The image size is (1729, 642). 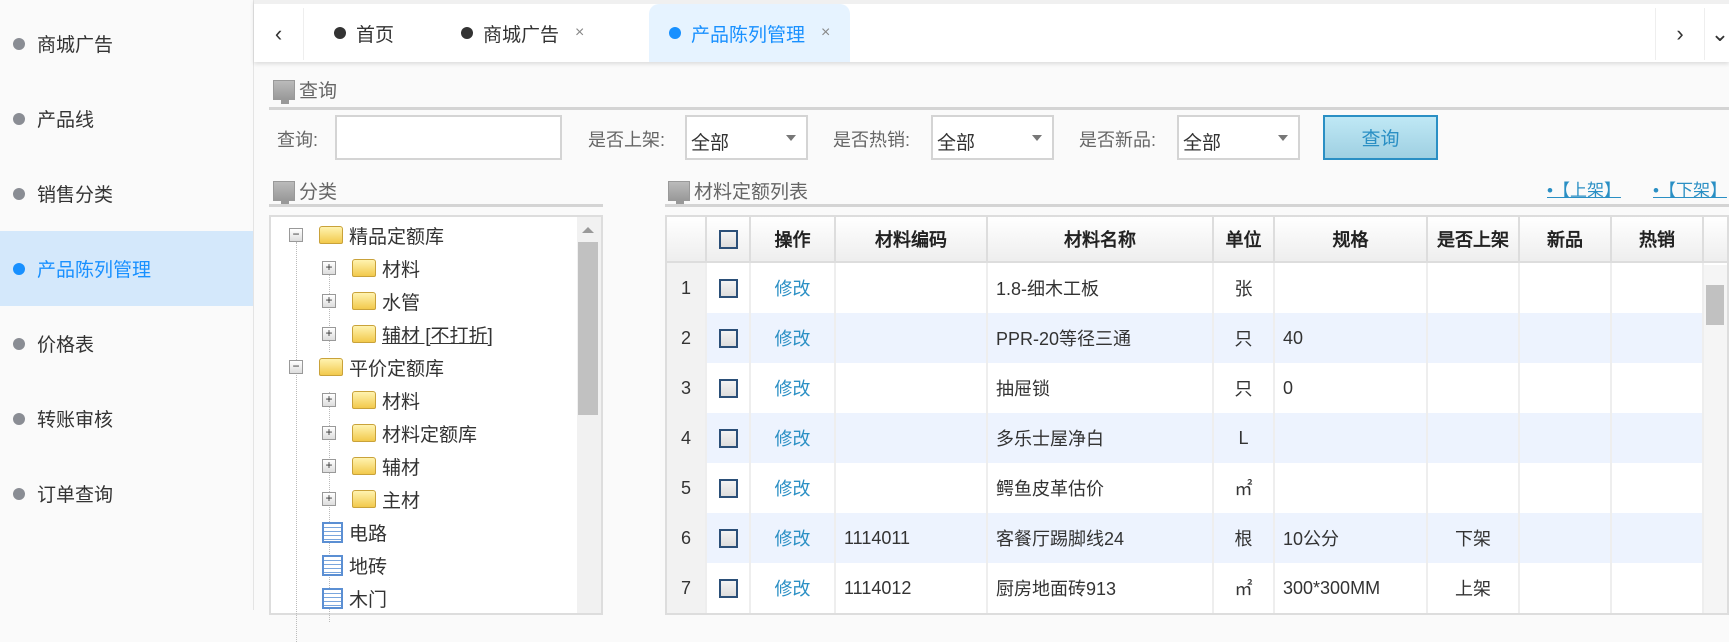 What do you see at coordinates (687, 288) in the screenshot?
I see `table-cell: 1` at bounding box center [687, 288].